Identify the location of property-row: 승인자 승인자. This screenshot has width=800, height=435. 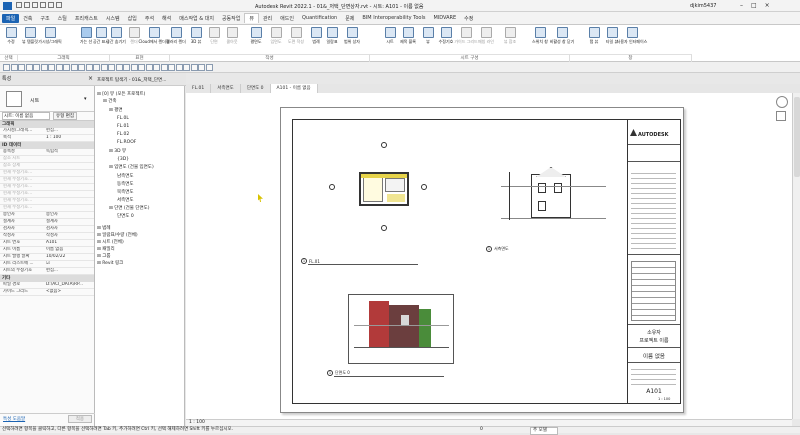
(47, 215).